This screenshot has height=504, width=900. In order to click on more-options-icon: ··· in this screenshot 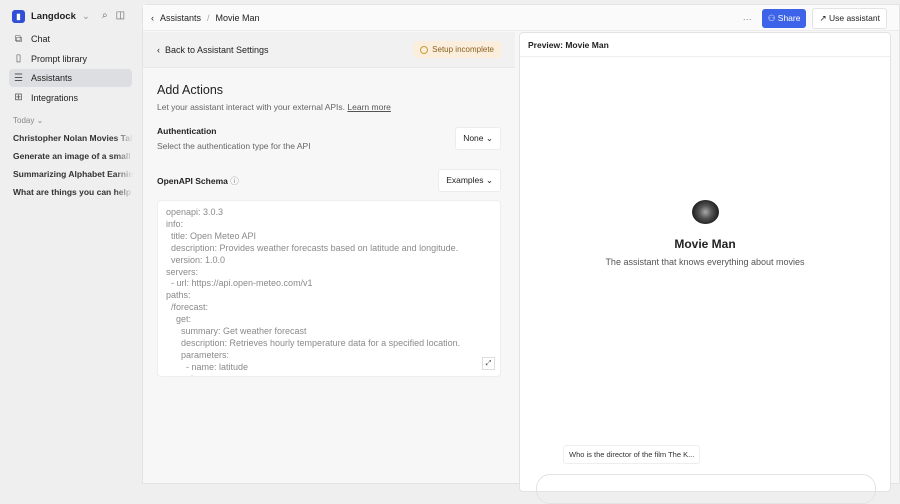, I will do `click(747, 19)`.